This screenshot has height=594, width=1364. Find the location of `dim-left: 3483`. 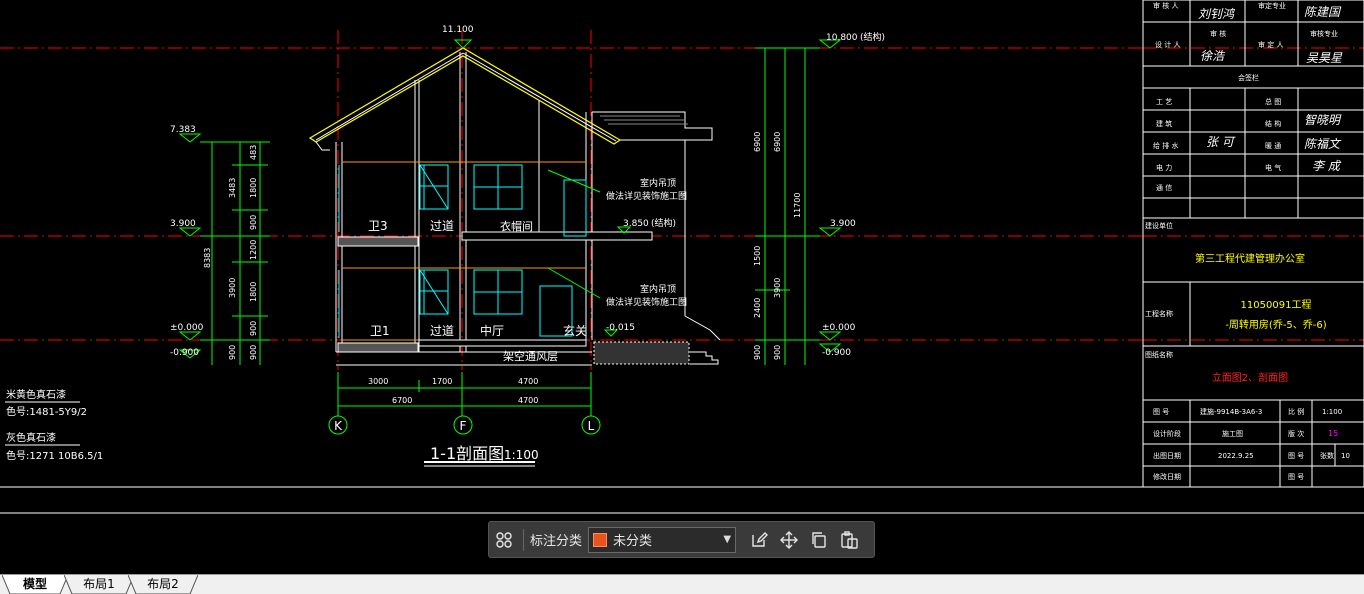

dim-left: 3483 is located at coordinates (232, 188).